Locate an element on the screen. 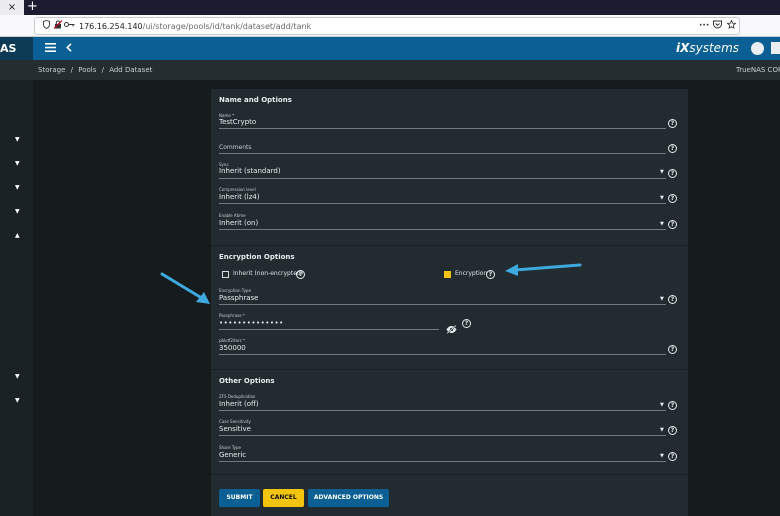 The height and width of the screenshot is (516, 780). annotation-arrow-encryption-checkbox is located at coordinates (543, 269).